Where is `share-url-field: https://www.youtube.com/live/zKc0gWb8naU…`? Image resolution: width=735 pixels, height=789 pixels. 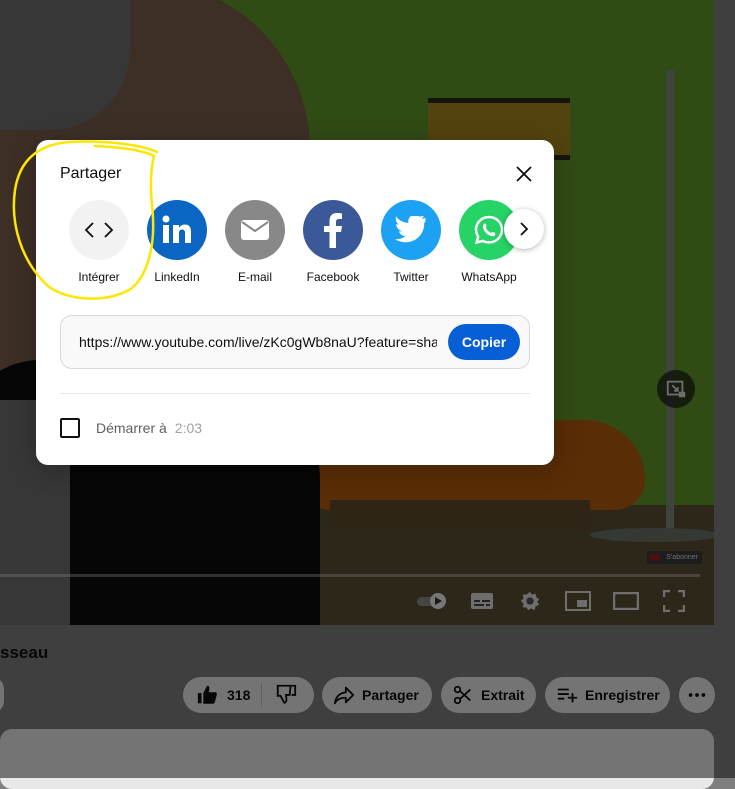
share-url-field: https://www.youtube.com/live/zKc0gWb8naU… is located at coordinates (258, 342).